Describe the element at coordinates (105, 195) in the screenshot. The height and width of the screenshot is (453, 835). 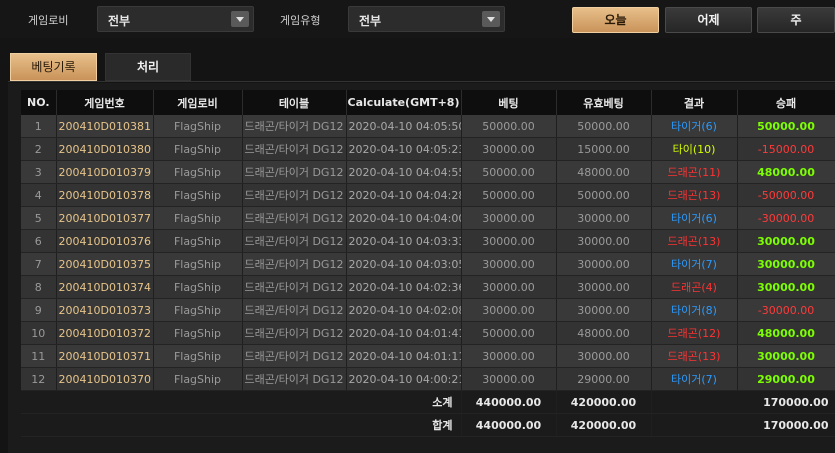
I see `row-game-id: 200410D010378` at that location.